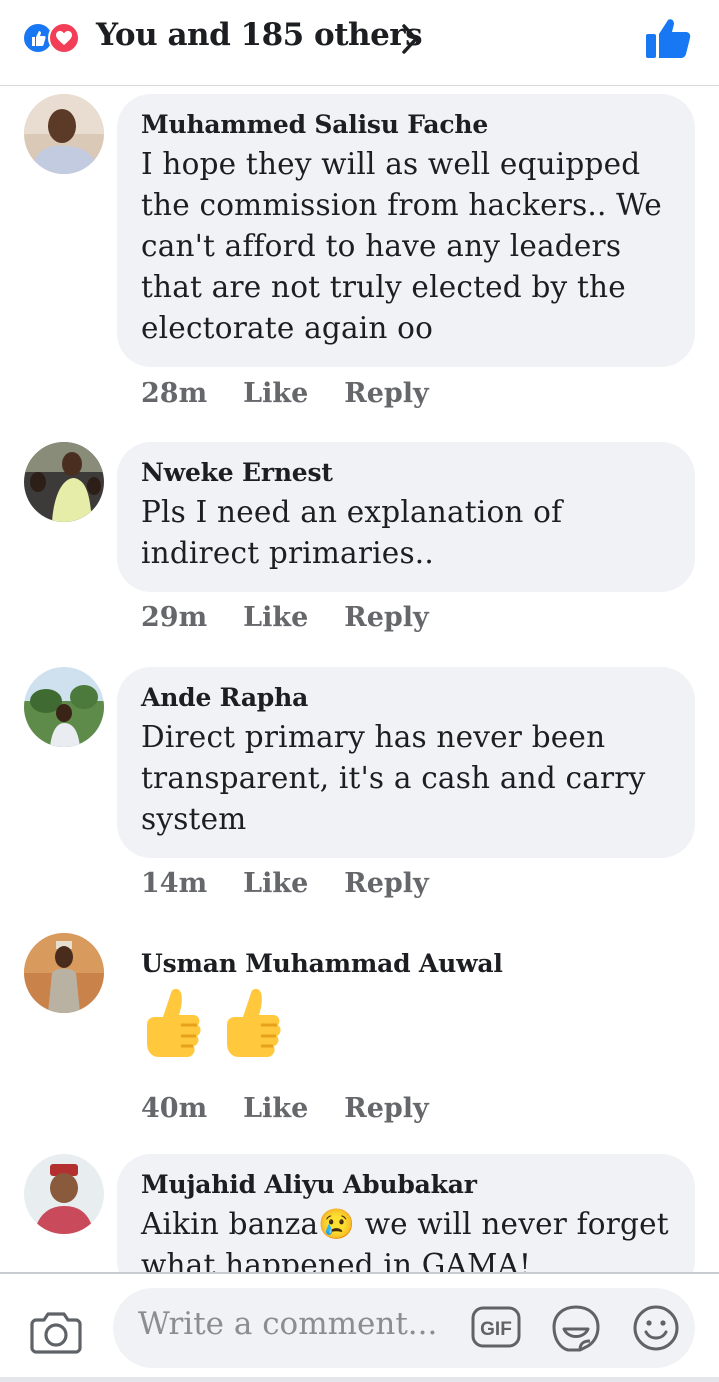  Describe the element at coordinates (406, 473) in the screenshot. I see `comment-author: Nweke Ernest` at that location.